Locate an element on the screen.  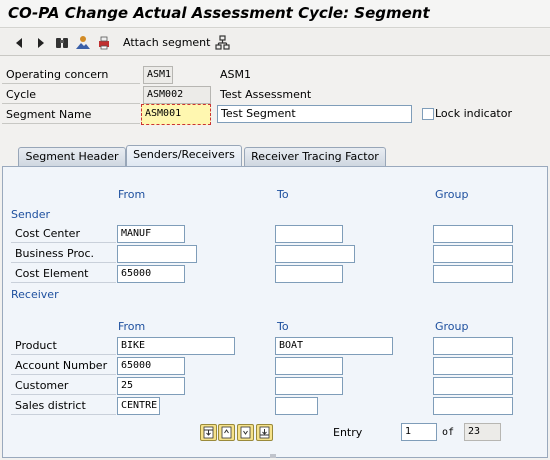
cycle-field: ASM002 is located at coordinates (177, 95).